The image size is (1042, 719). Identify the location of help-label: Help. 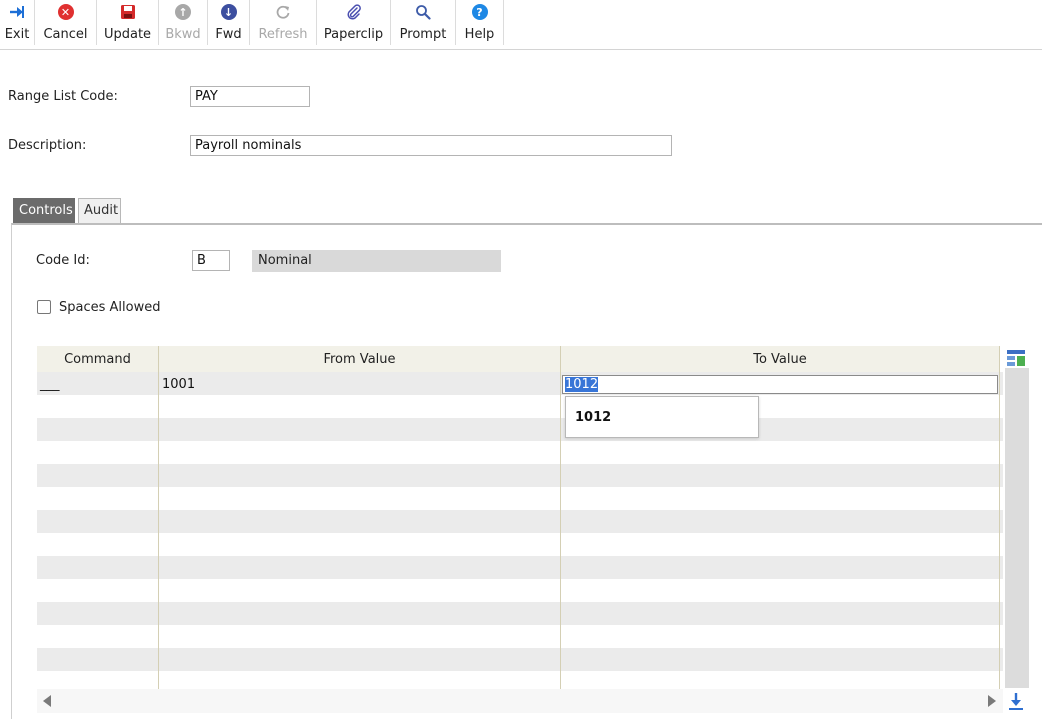
(479, 34).